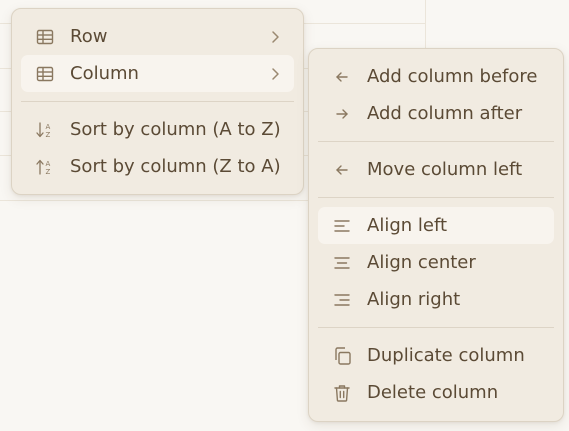 This screenshot has height=431, width=569. What do you see at coordinates (452, 76) in the screenshot?
I see `menu-item-label: Add column before` at bounding box center [452, 76].